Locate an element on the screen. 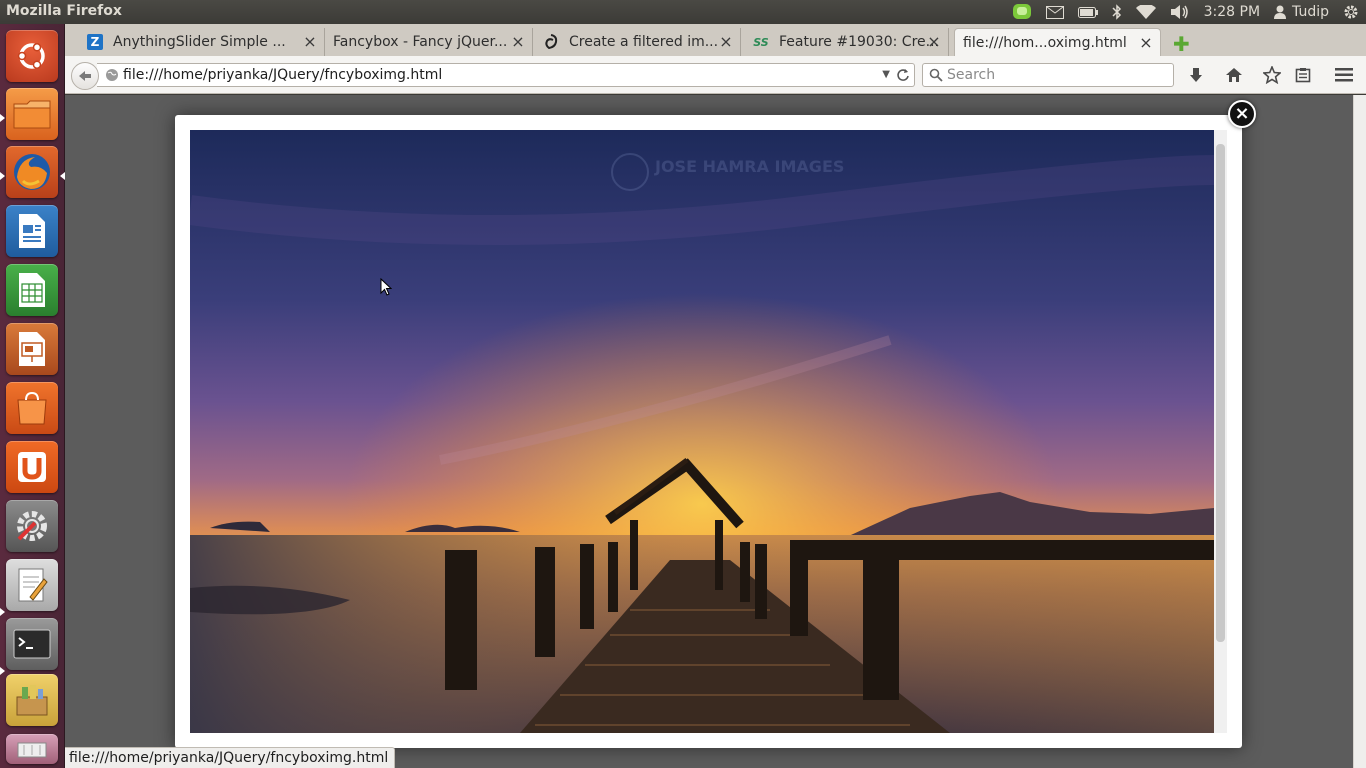 Image resolution: width=1366 pixels, height=768 pixels. back-arrow-icon is located at coordinates (85, 76).